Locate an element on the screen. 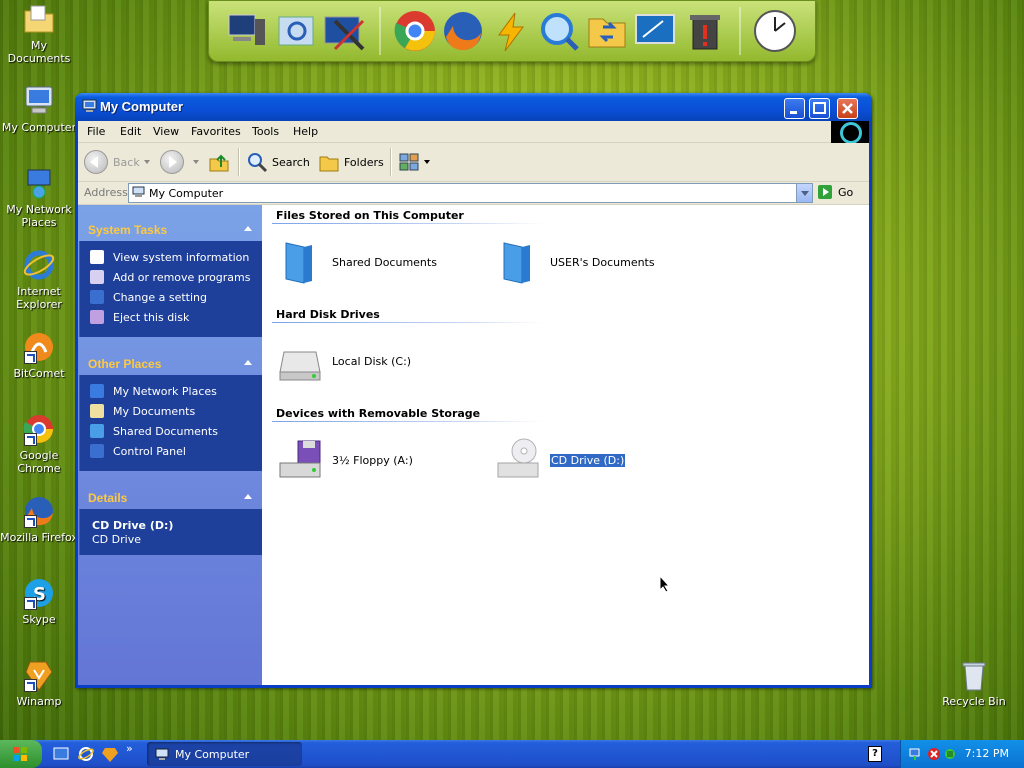  up-folder-icon is located at coordinates (219, 163).